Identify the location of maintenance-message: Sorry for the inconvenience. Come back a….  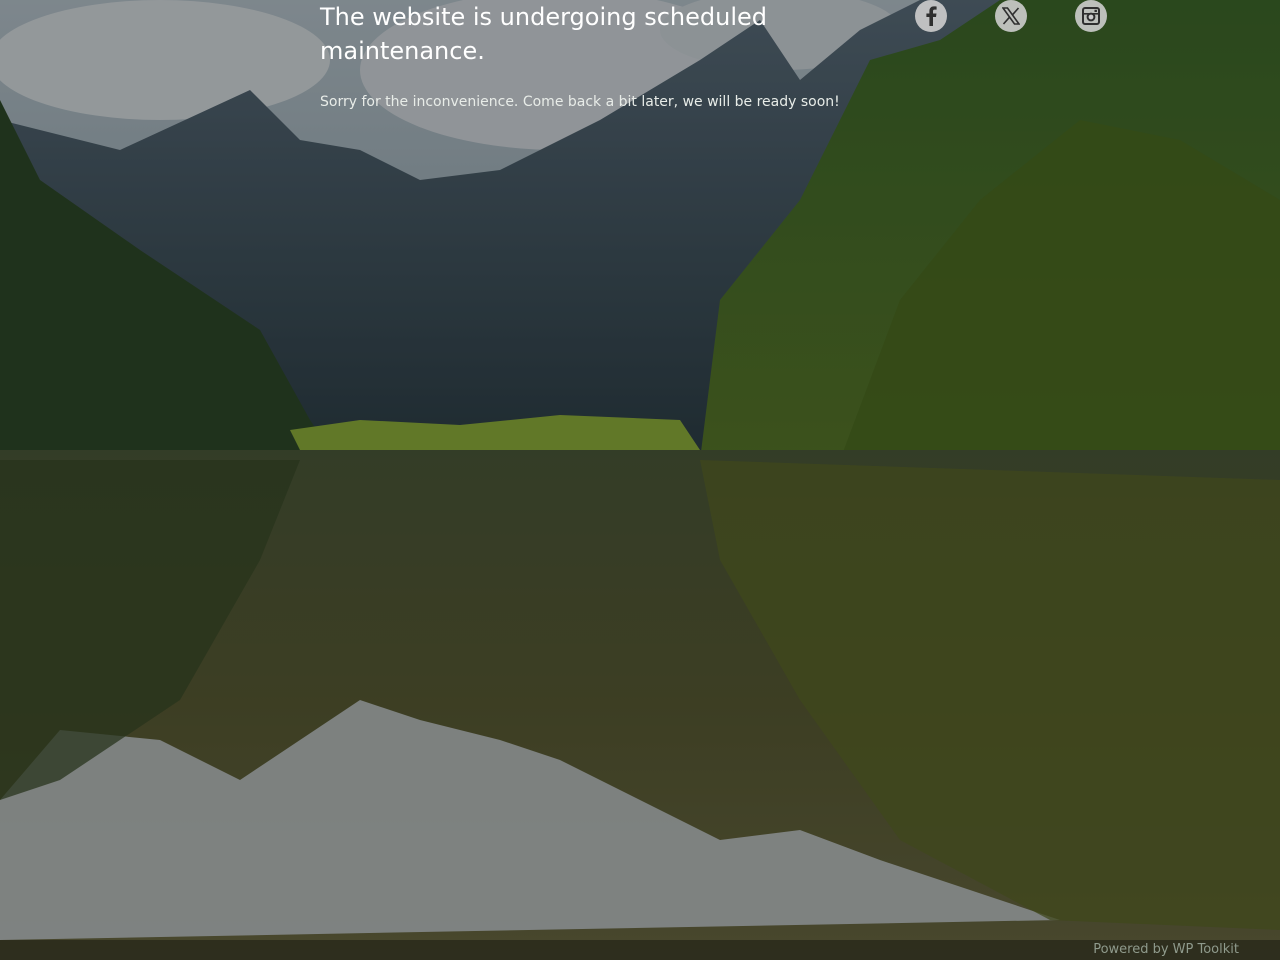
(580, 102).